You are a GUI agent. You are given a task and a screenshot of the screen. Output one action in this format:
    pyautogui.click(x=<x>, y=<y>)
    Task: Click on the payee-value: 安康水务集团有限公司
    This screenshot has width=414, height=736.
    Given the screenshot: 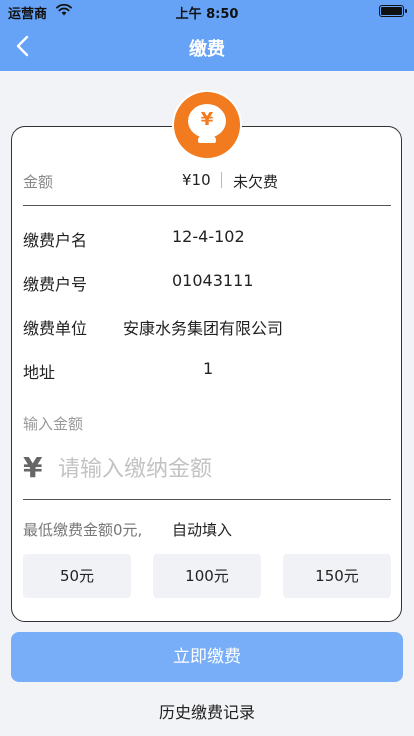 What is the action you would take?
    pyautogui.click(x=203, y=328)
    